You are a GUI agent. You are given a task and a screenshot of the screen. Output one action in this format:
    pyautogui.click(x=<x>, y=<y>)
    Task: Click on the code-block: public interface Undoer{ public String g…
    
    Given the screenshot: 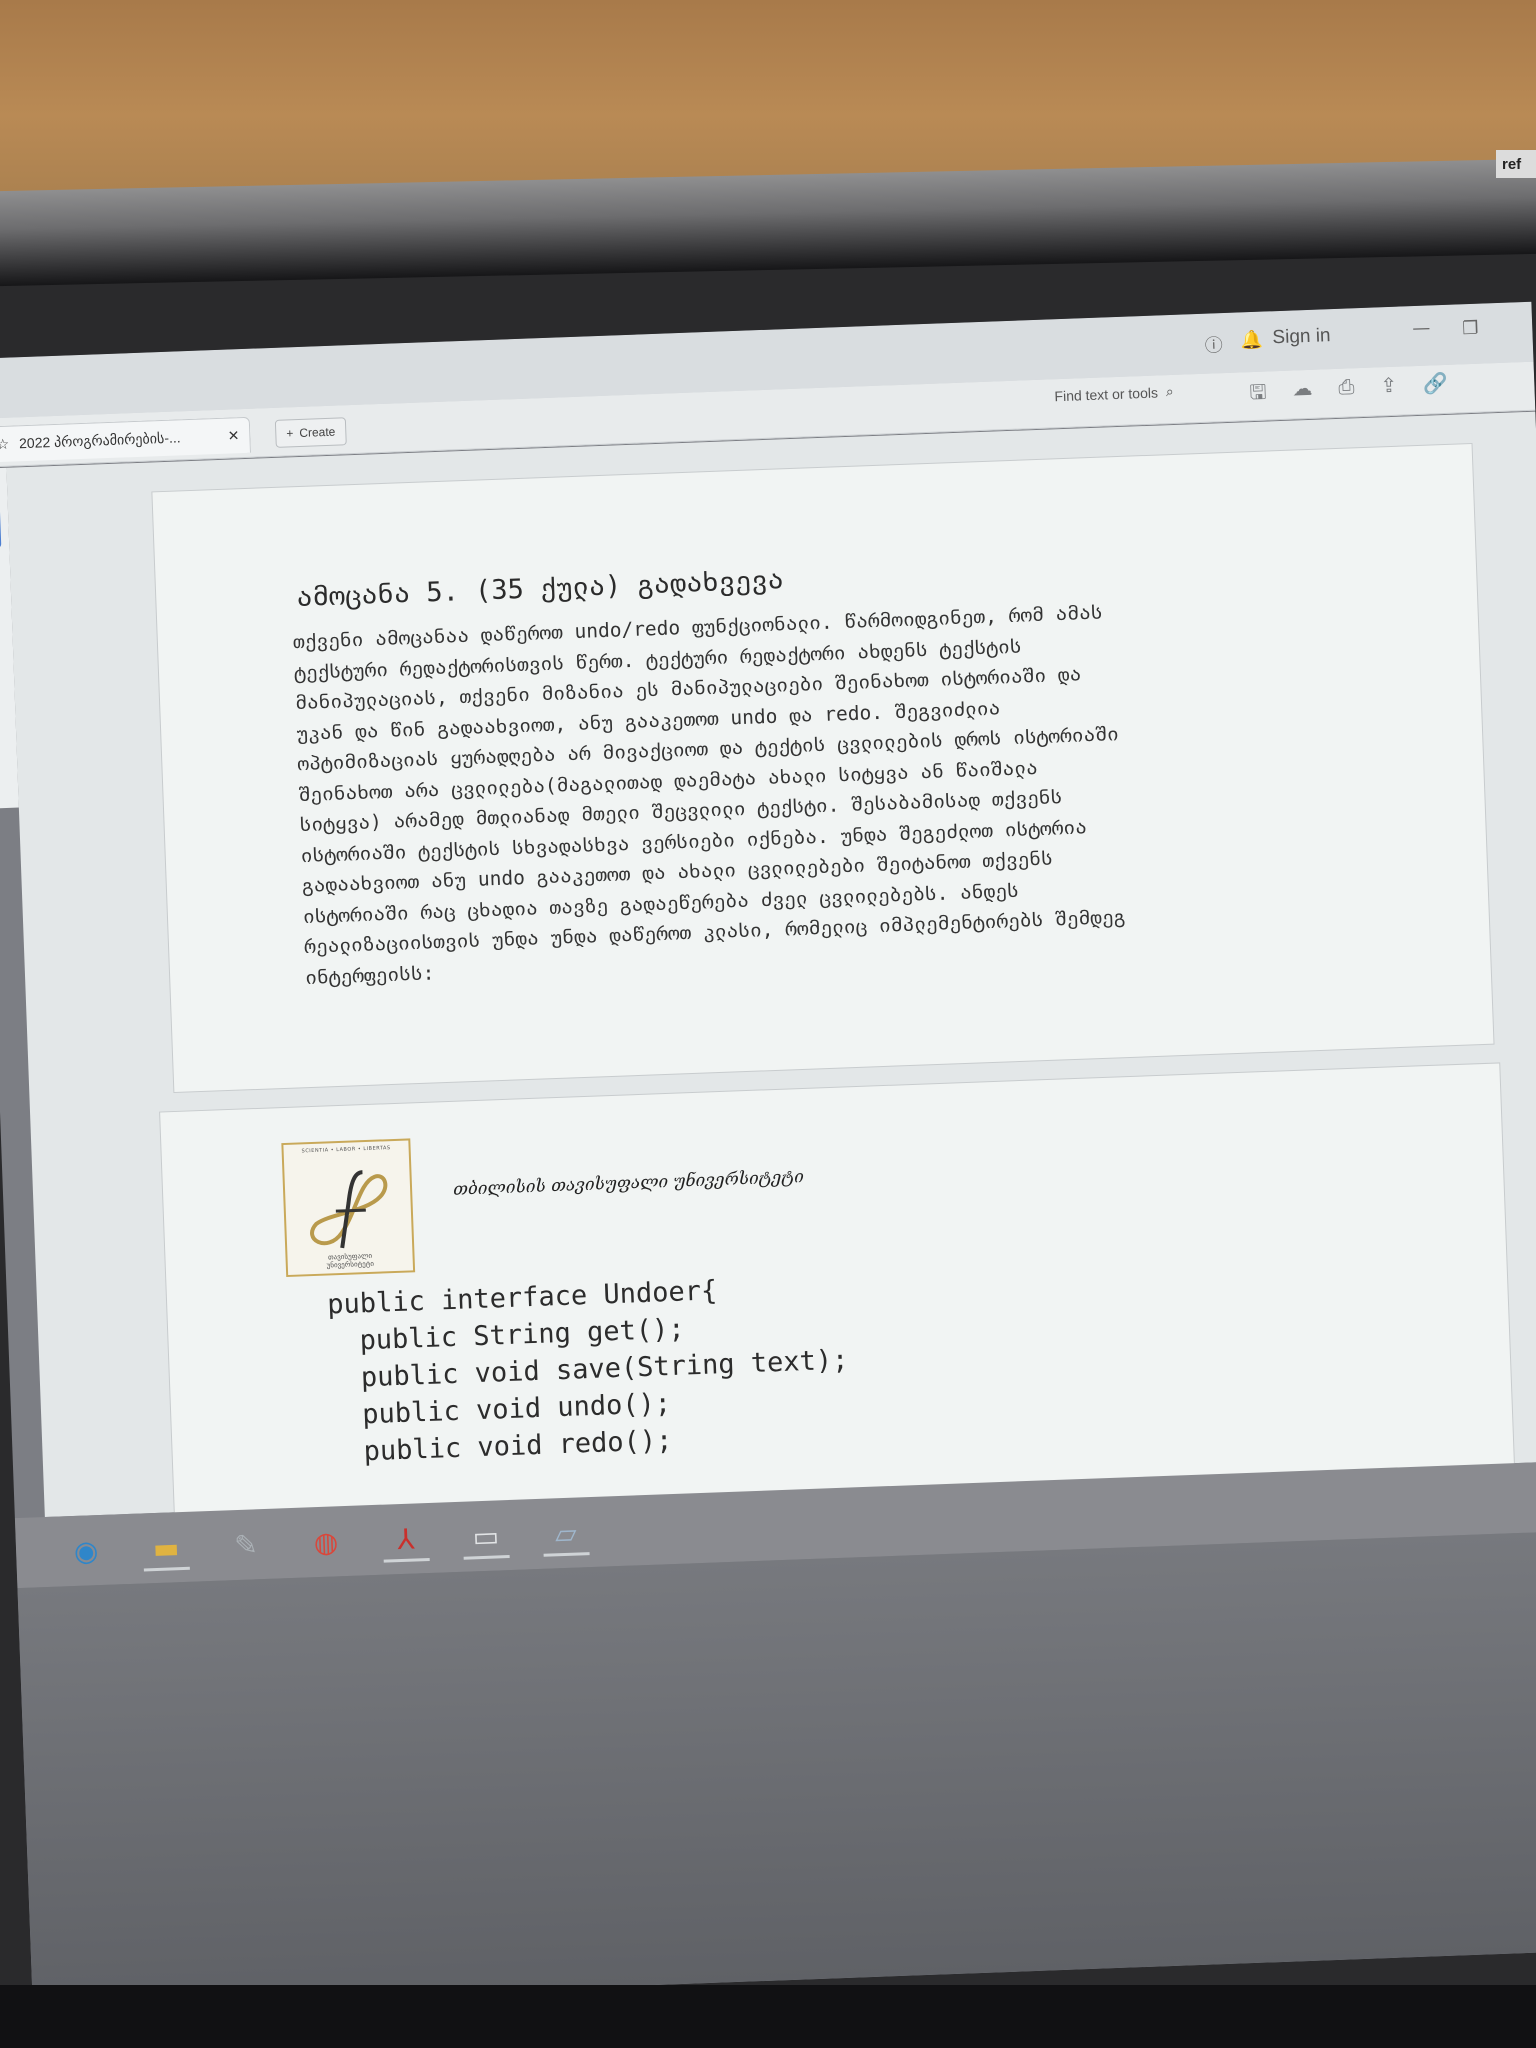 What is the action you would take?
    pyautogui.click(x=589, y=1370)
    